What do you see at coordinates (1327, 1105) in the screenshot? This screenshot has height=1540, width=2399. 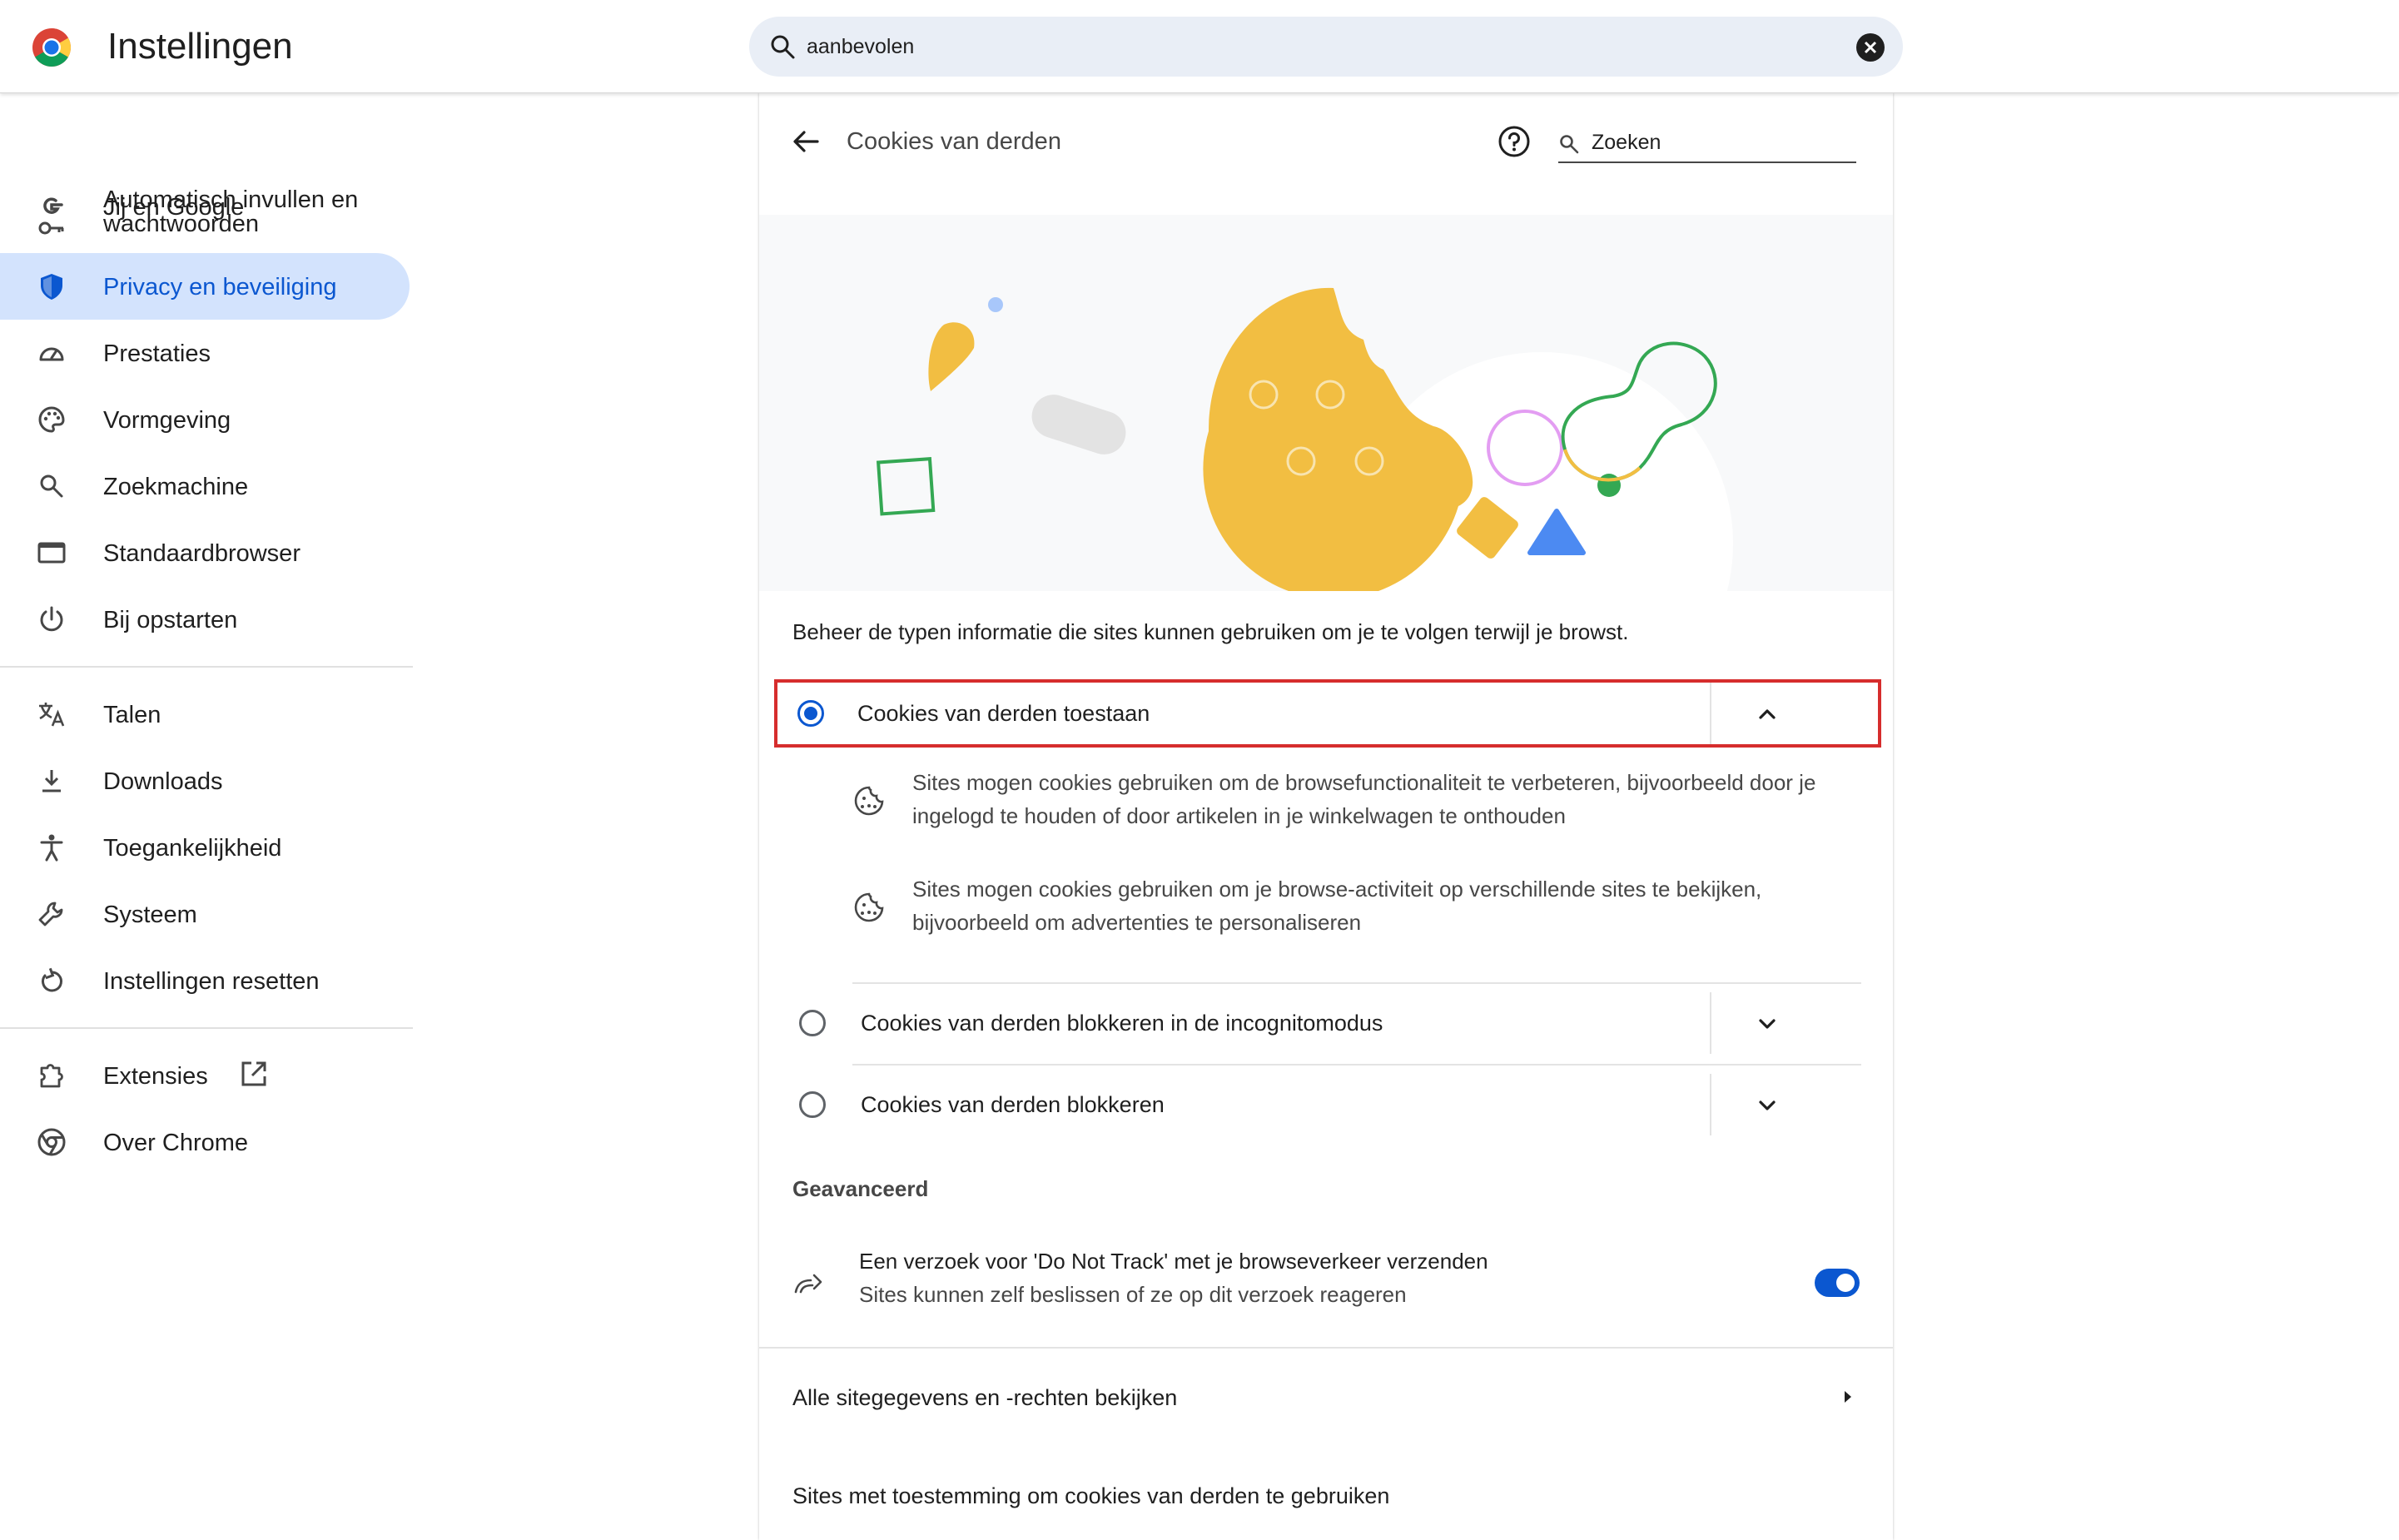 I see `option-block-third-party-cookies: Cookies van derden blokkeren` at bounding box center [1327, 1105].